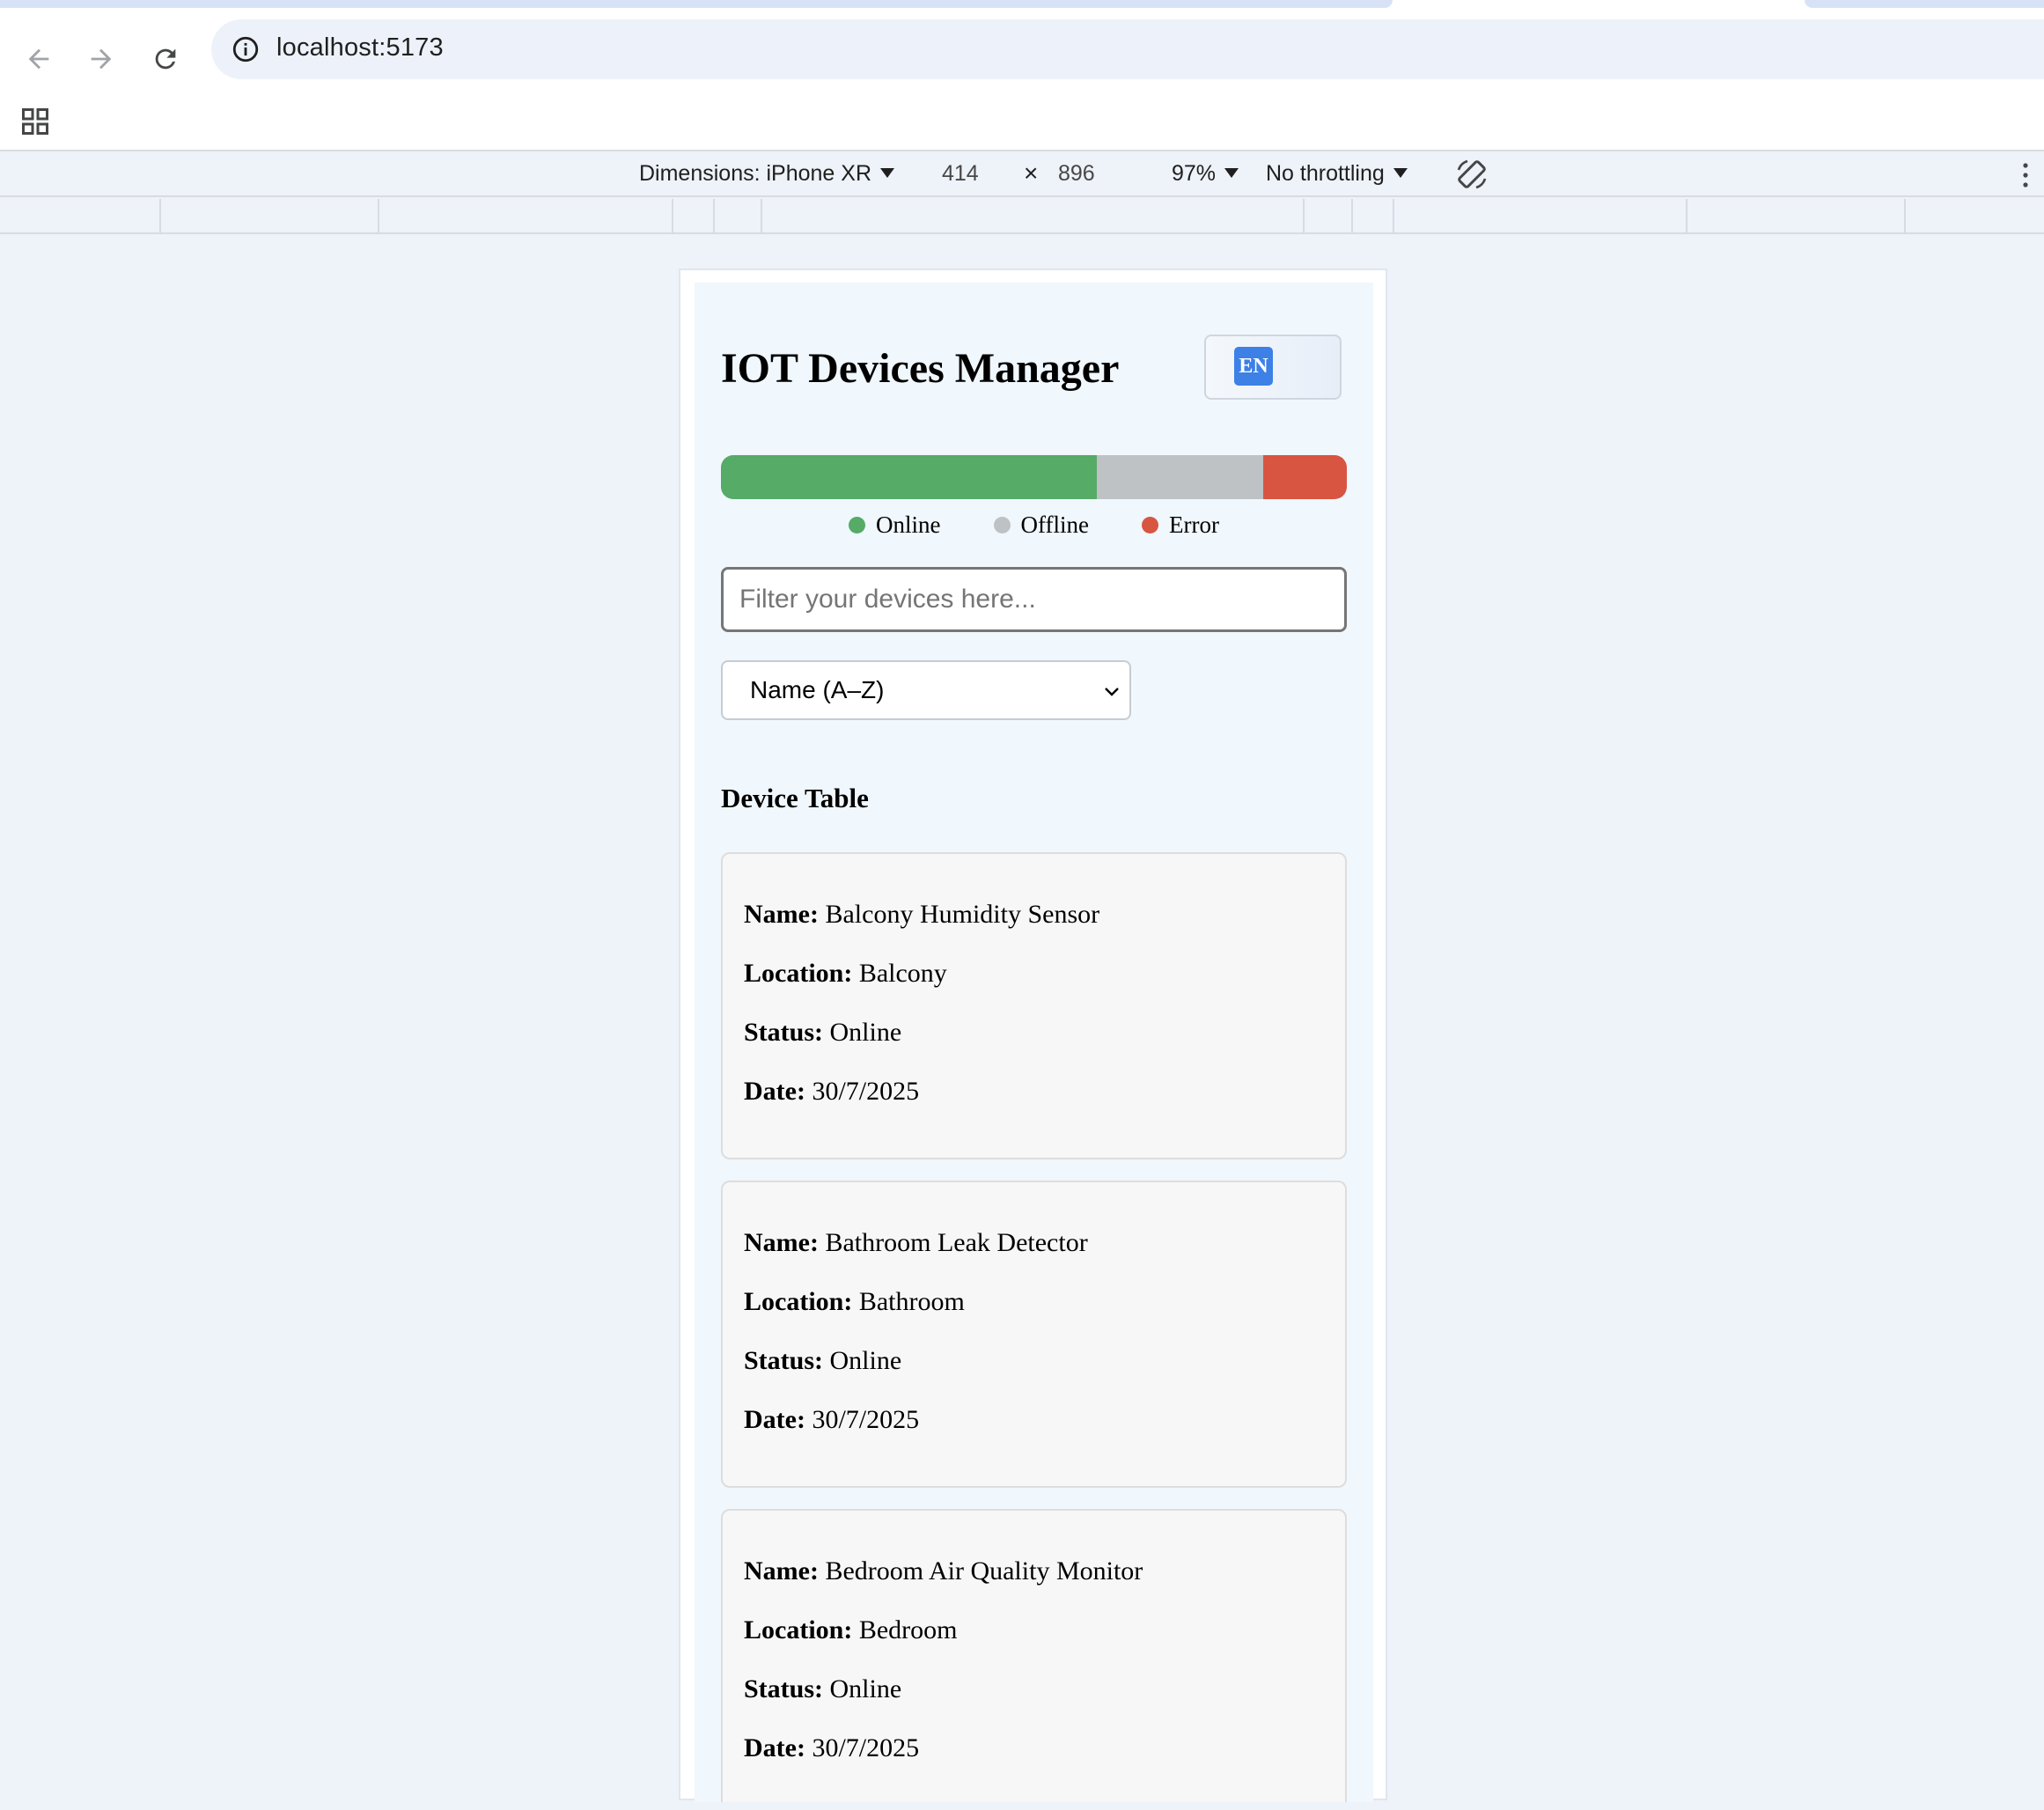  What do you see at coordinates (755, 173) in the screenshot?
I see `dimensions-label: Dimensions: iPhone XR` at bounding box center [755, 173].